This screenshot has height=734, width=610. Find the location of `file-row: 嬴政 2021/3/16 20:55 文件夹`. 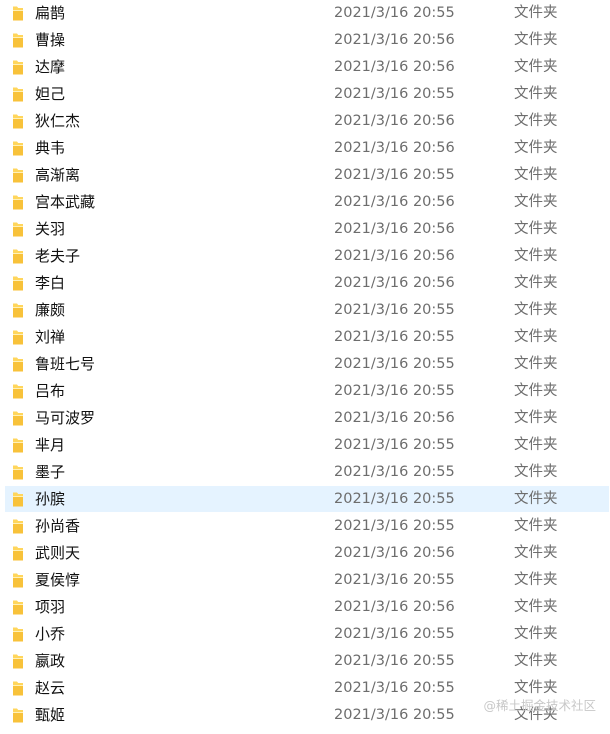

file-row: 嬴政 2021/3/16 20:55 文件夹 is located at coordinates (305, 661).